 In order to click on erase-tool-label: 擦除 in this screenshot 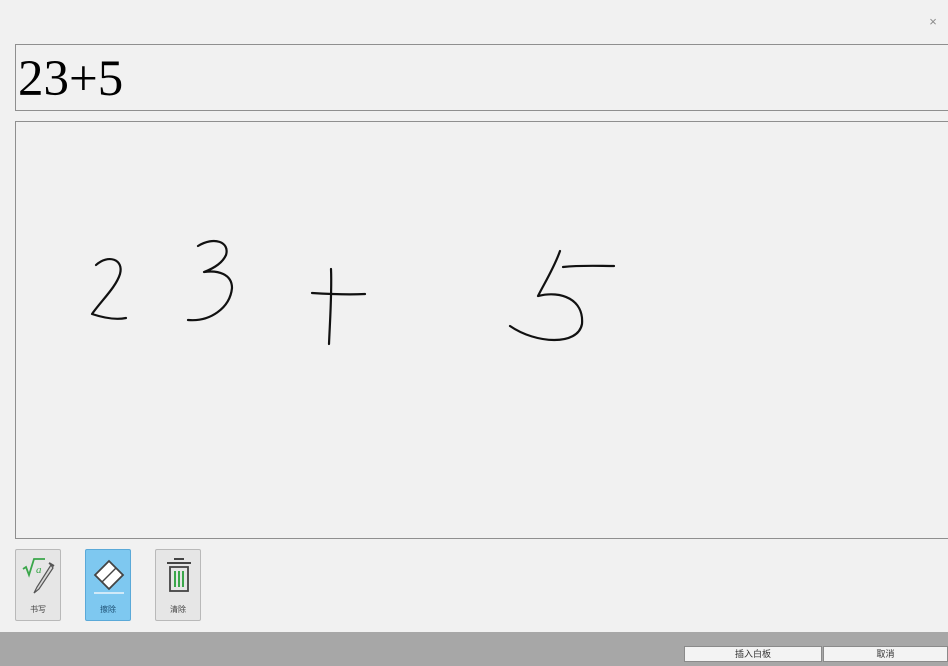, I will do `click(108, 609)`.